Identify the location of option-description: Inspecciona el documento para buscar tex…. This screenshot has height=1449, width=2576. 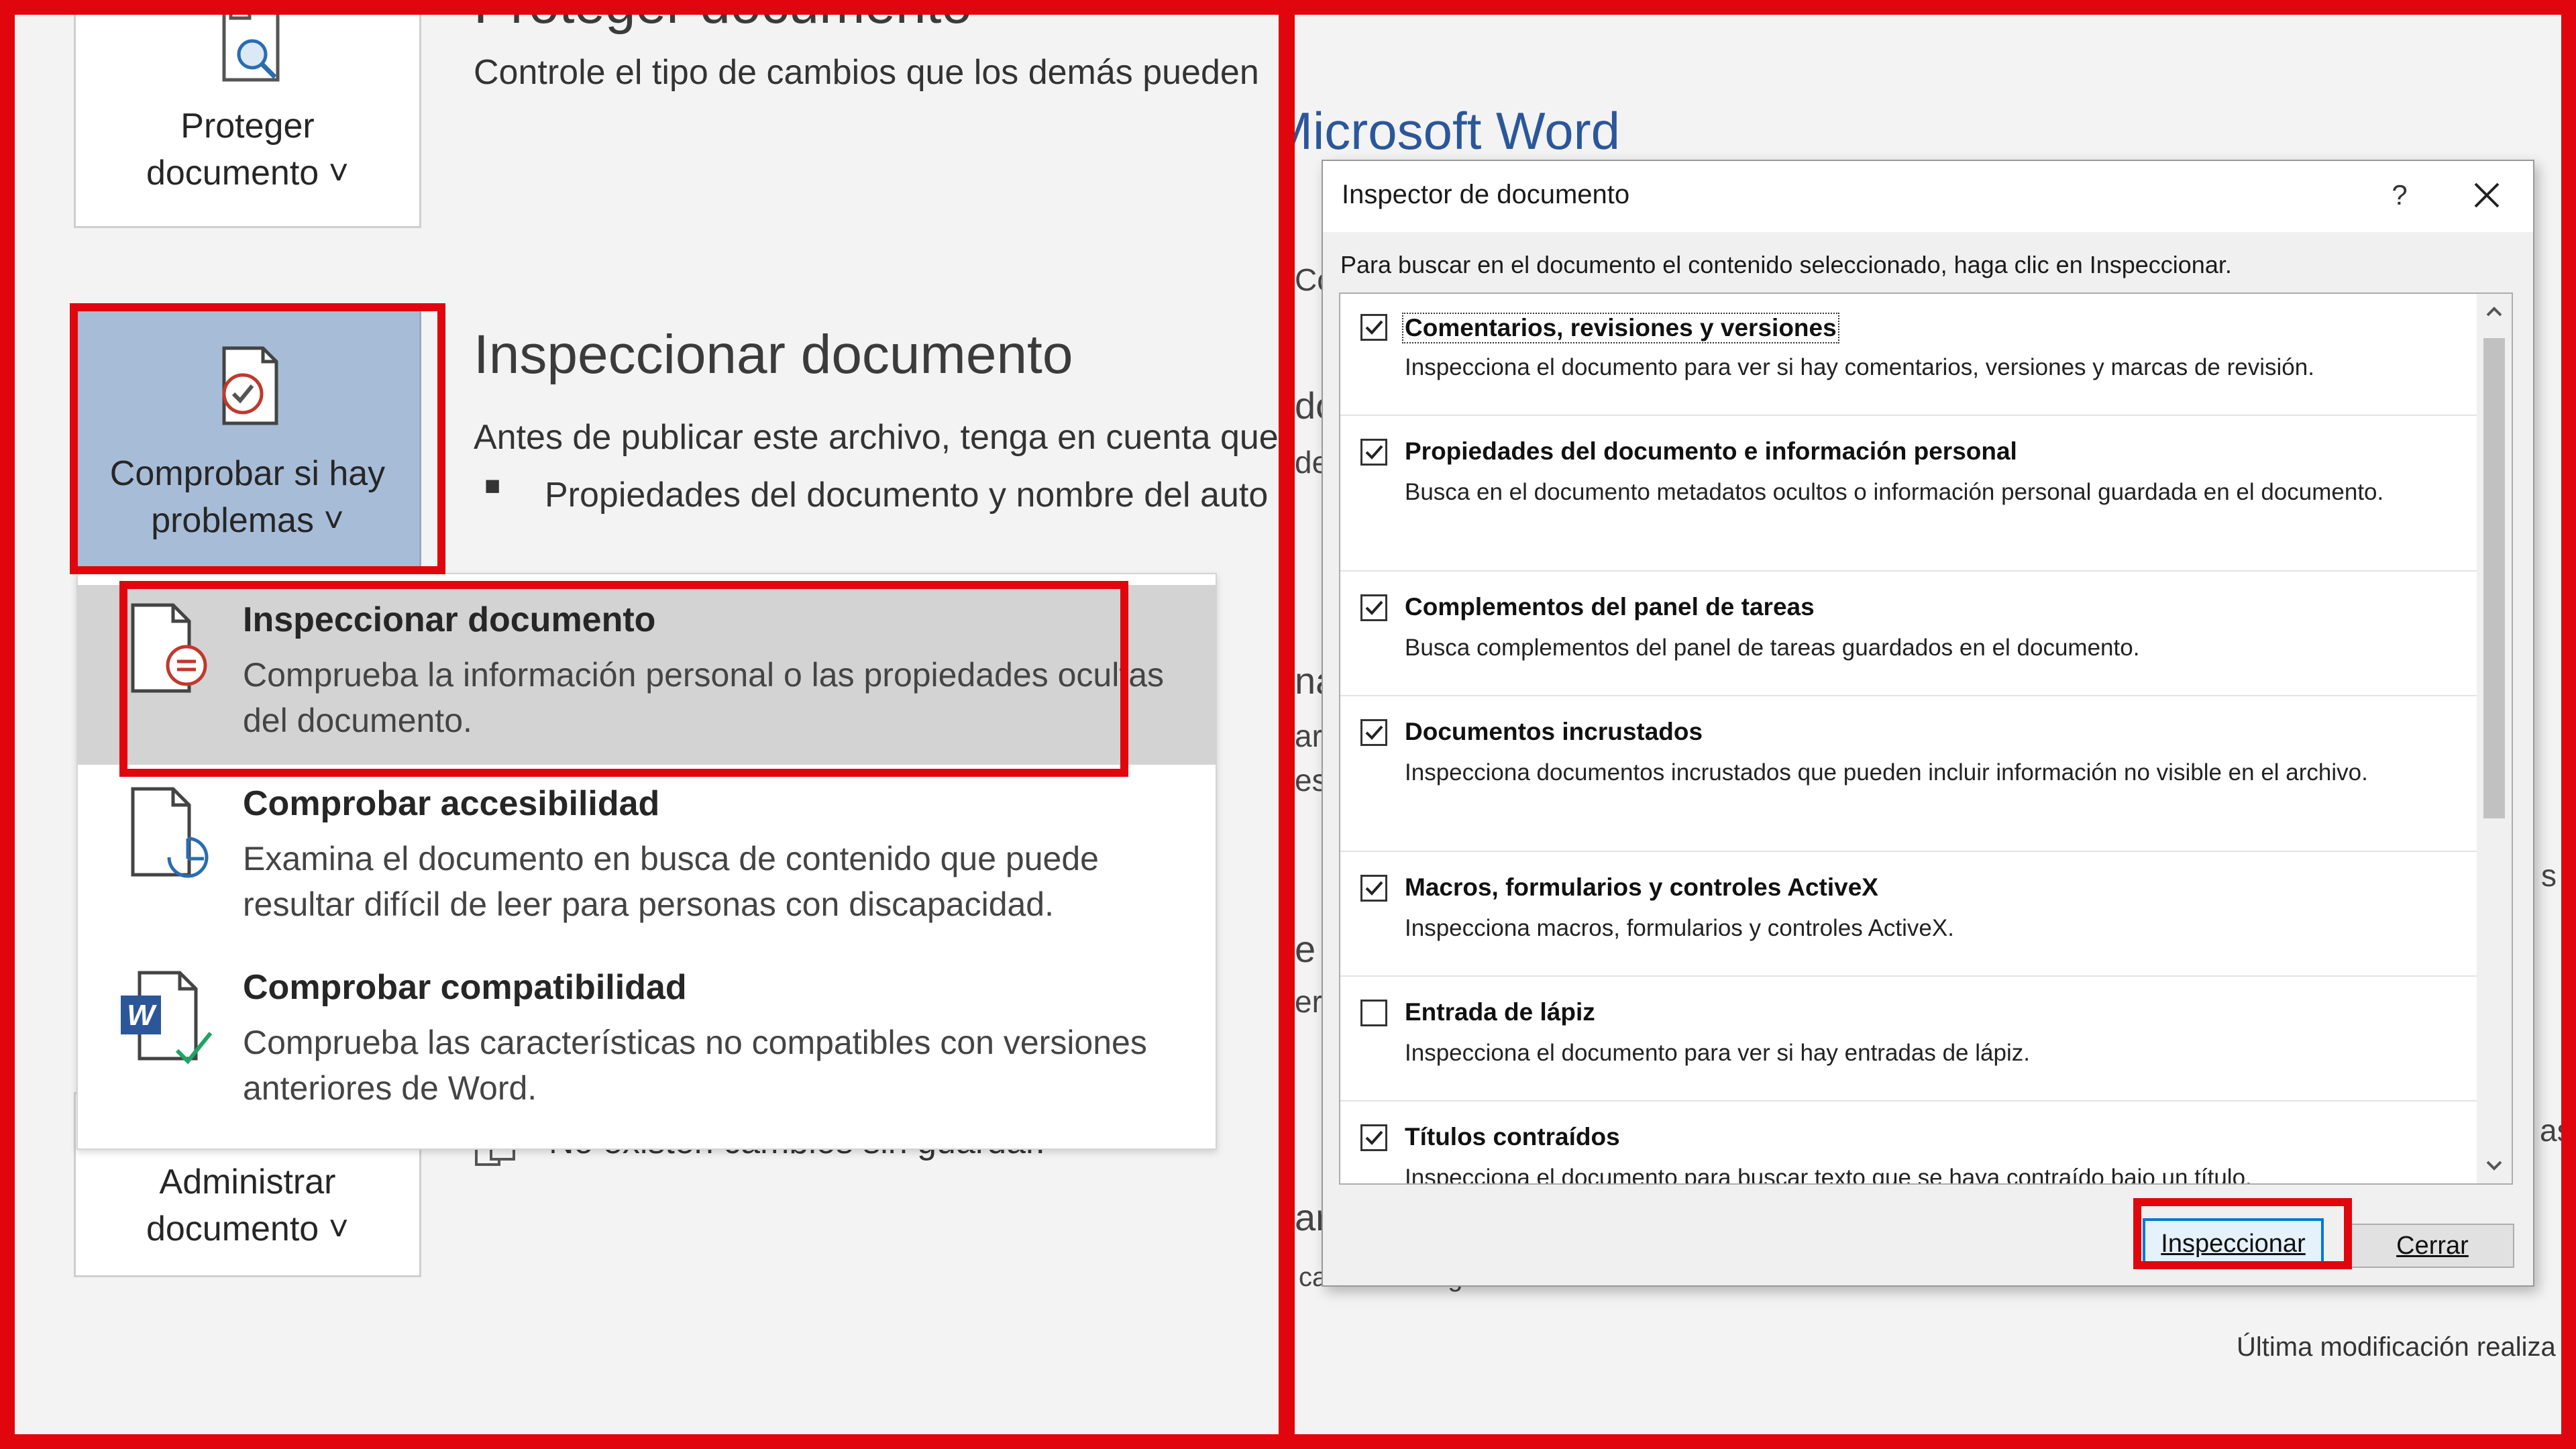
(1828, 1175).